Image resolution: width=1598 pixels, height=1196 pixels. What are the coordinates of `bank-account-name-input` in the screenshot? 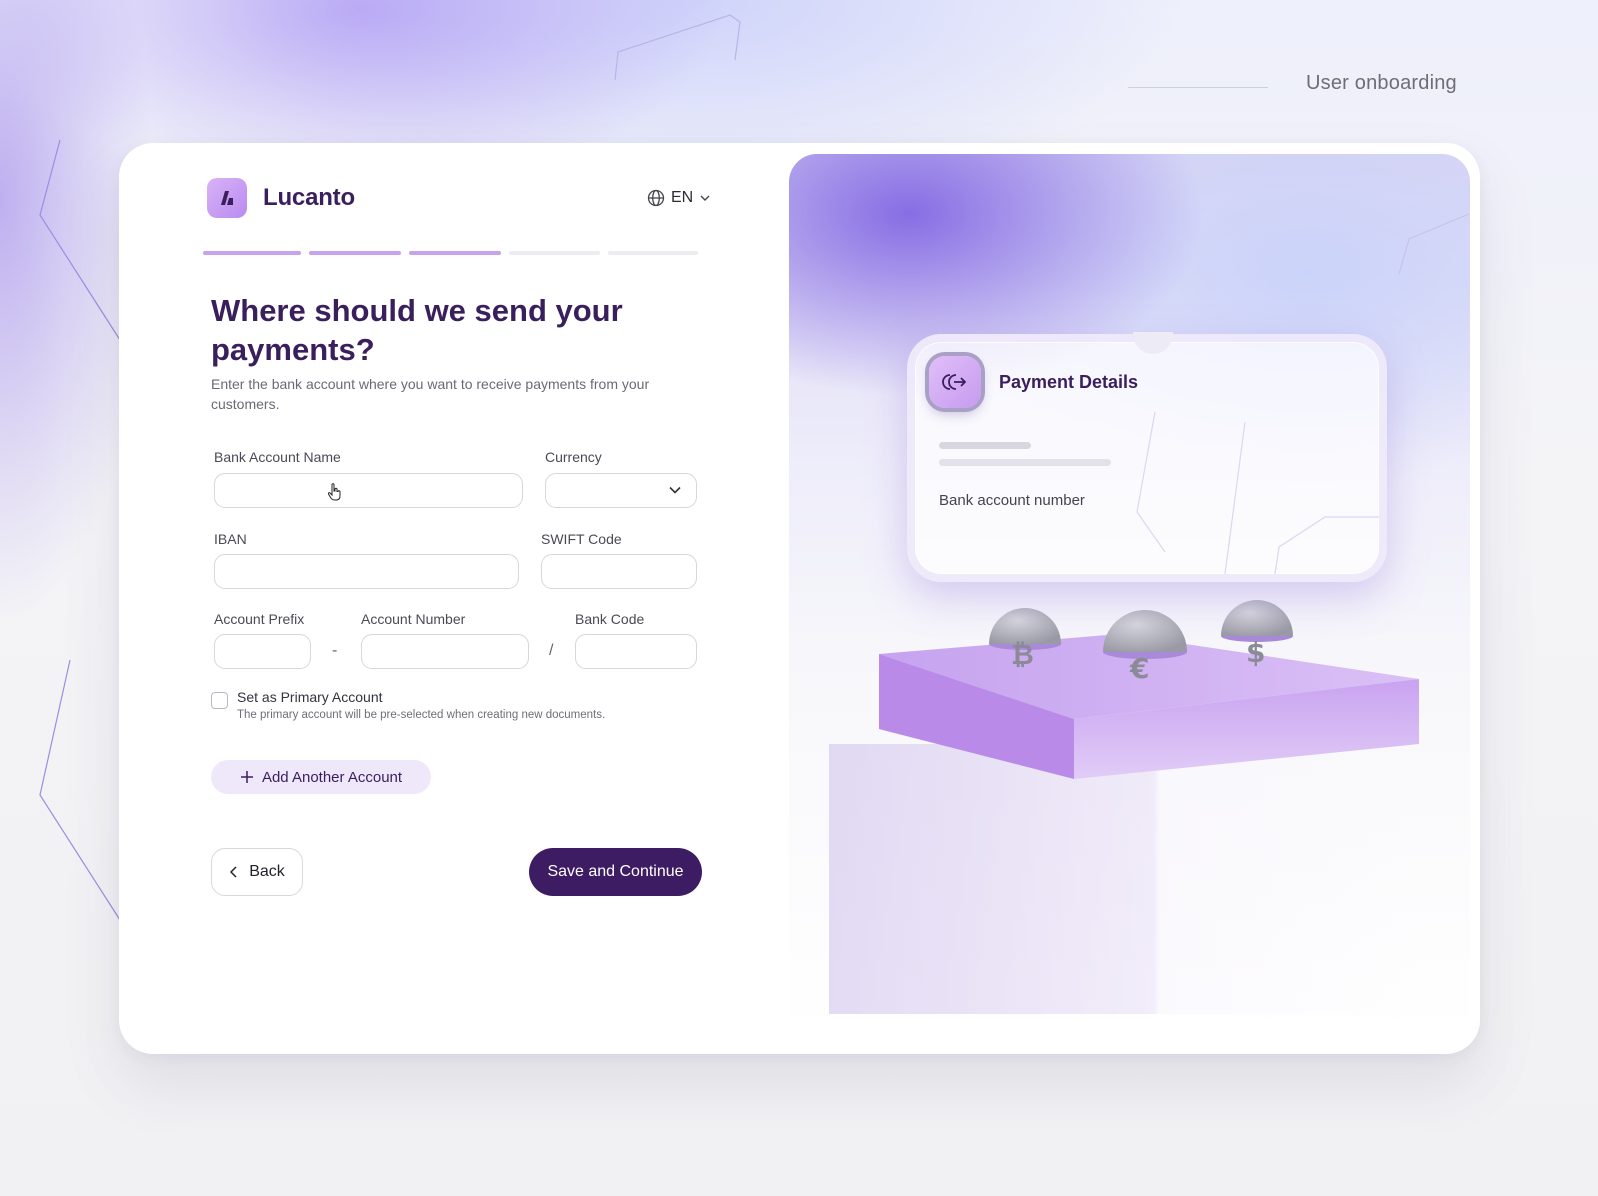 It's located at (368, 490).